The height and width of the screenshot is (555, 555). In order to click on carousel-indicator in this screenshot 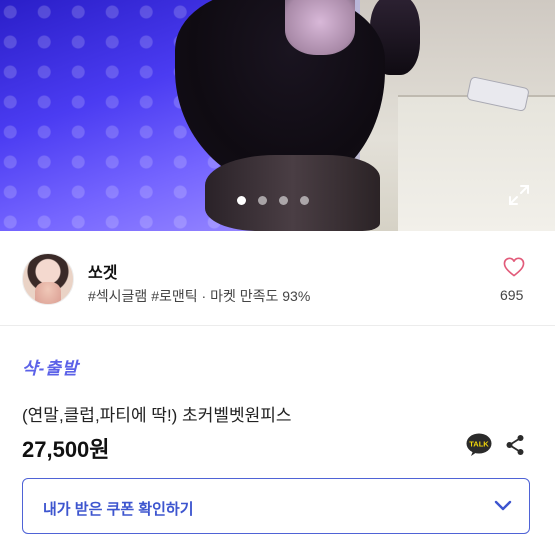, I will do `click(273, 200)`.